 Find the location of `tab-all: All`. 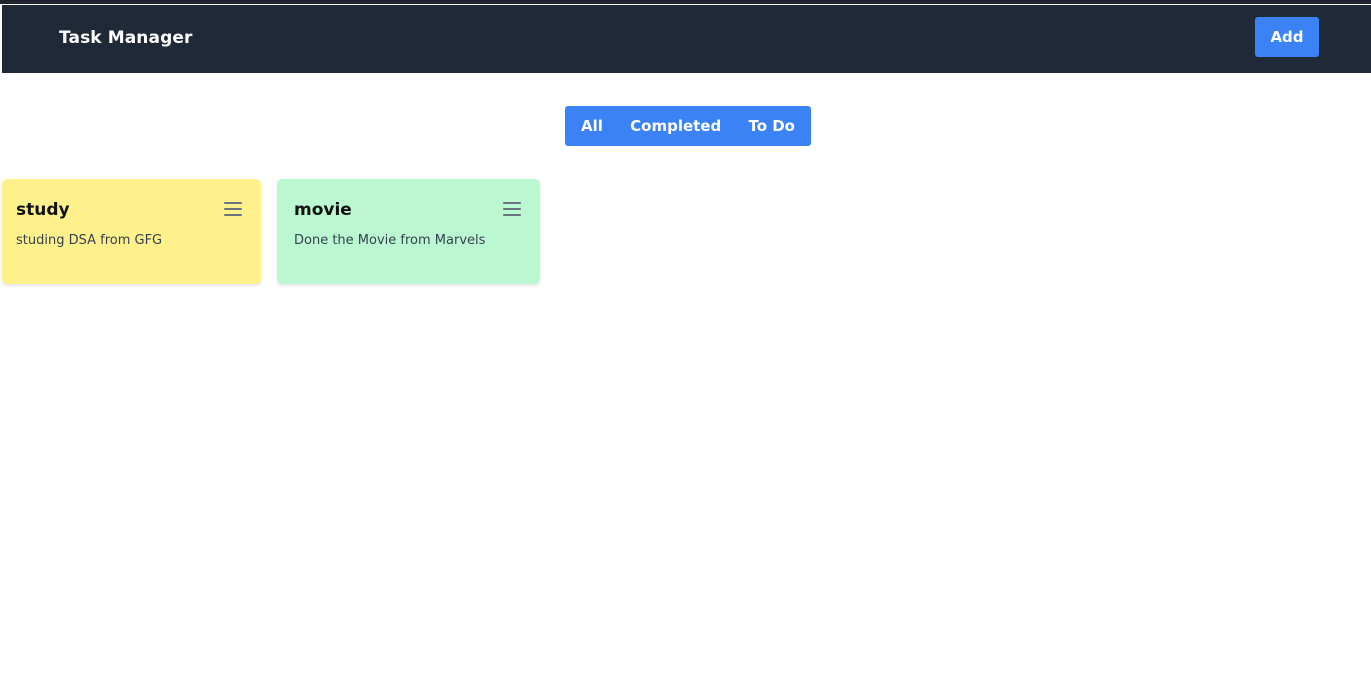

tab-all: All is located at coordinates (592, 126).